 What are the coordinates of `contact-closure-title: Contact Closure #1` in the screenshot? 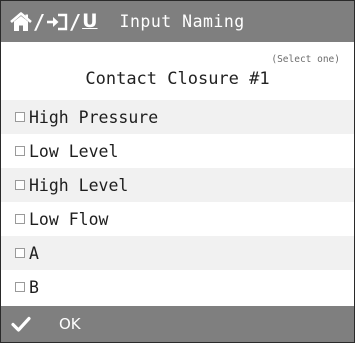 It's located at (177, 79).